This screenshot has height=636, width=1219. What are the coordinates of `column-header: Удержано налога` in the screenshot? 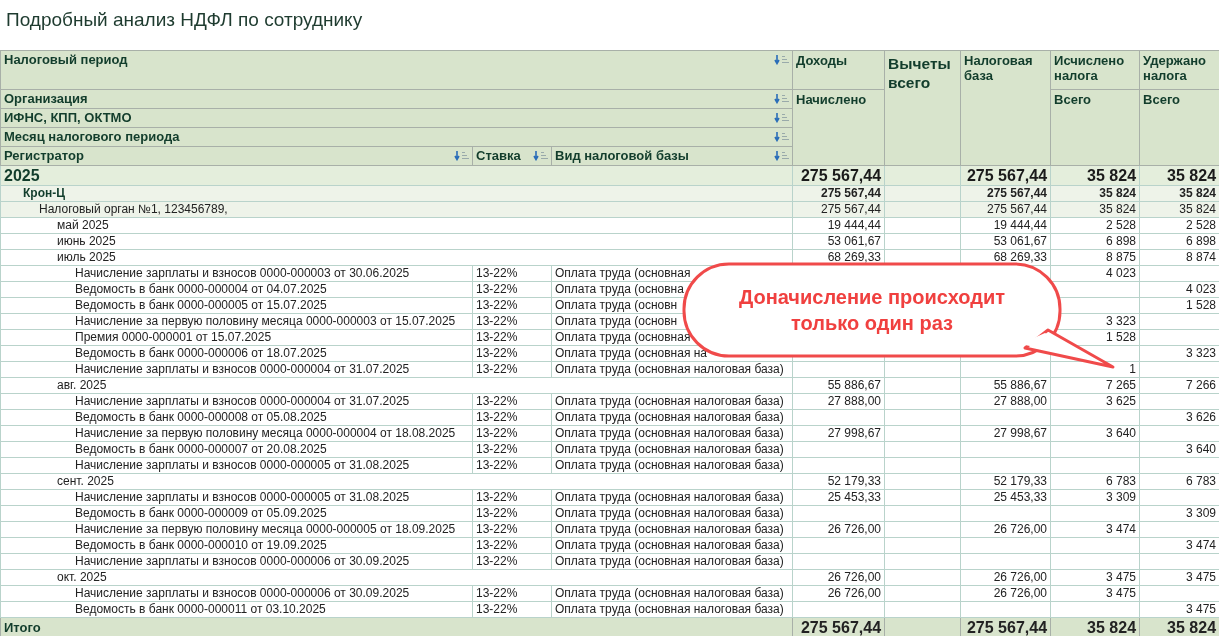 It's located at (1179, 70).